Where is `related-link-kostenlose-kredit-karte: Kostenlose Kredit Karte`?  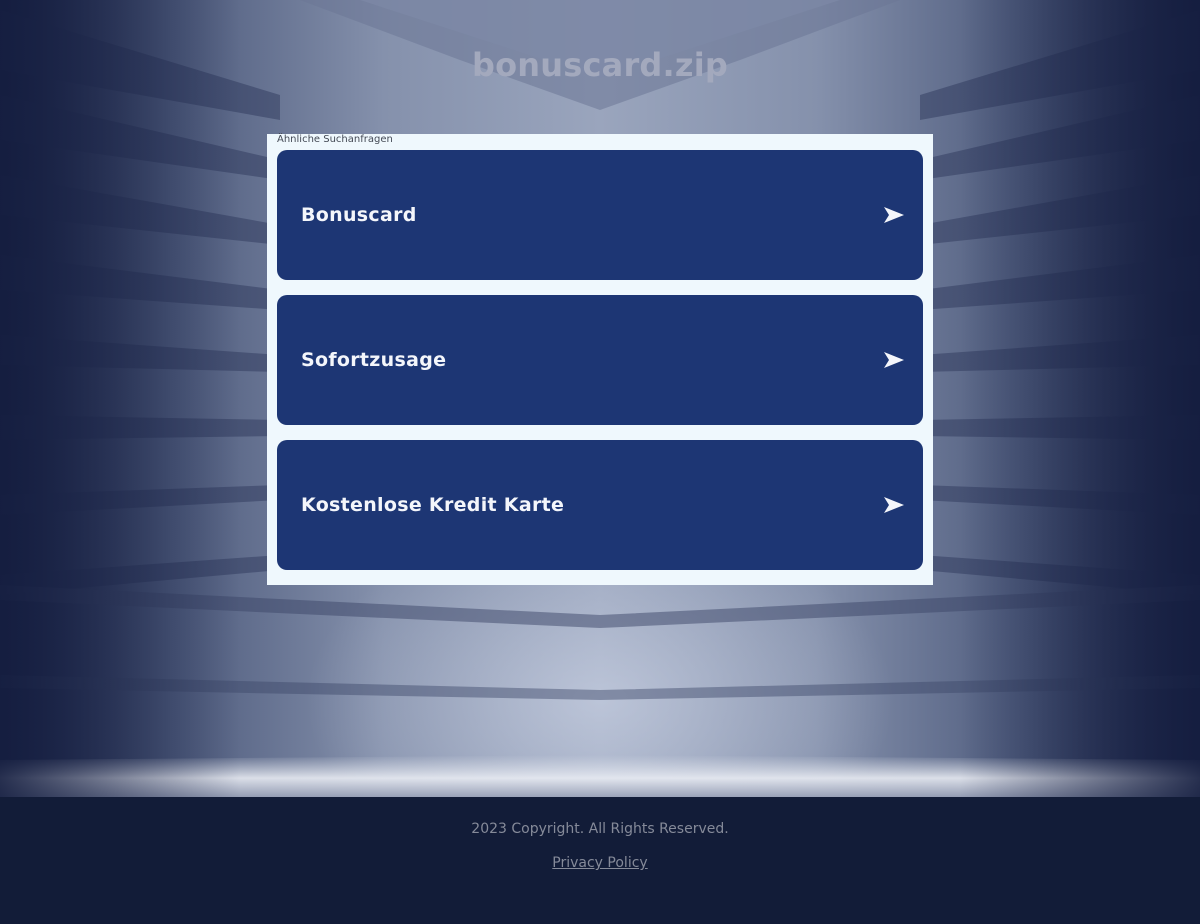
related-link-kostenlose-kredit-karte: Kostenlose Kredit Karte is located at coordinates (600, 505).